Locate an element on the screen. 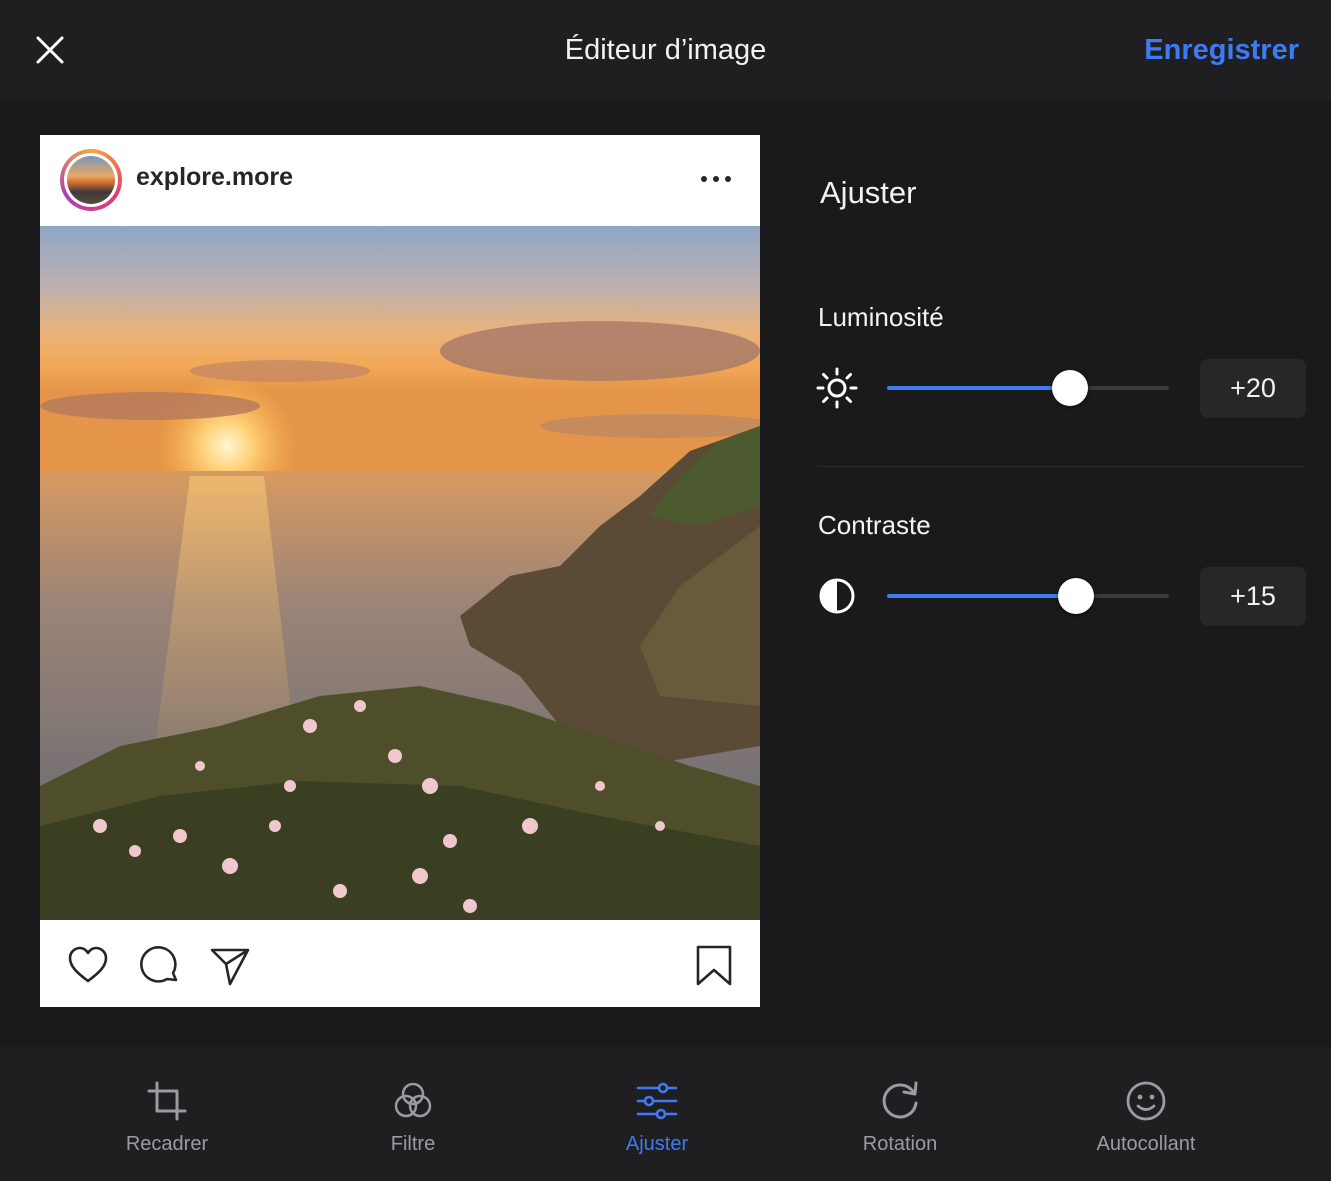 The height and width of the screenshot is (1181, 1331). smiley-icon is located at coordinates (1146, 1101).